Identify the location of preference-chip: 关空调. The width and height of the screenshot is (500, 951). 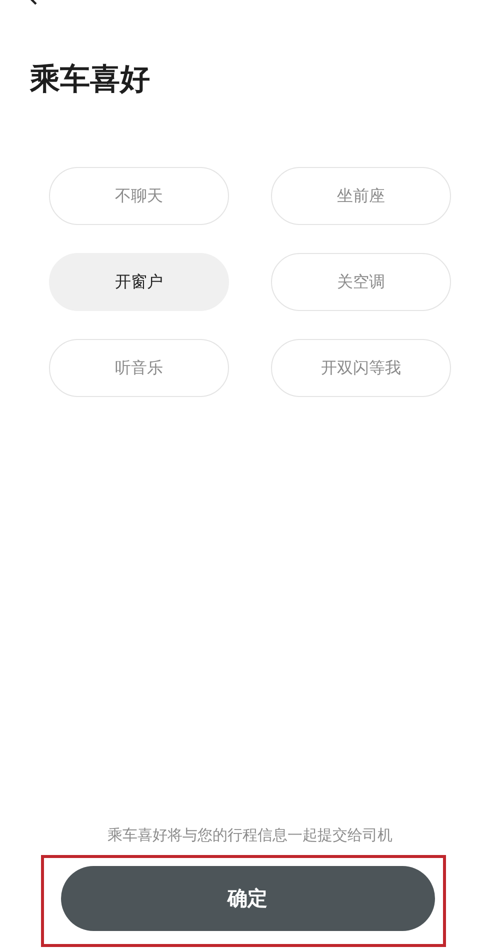
(361, 282).